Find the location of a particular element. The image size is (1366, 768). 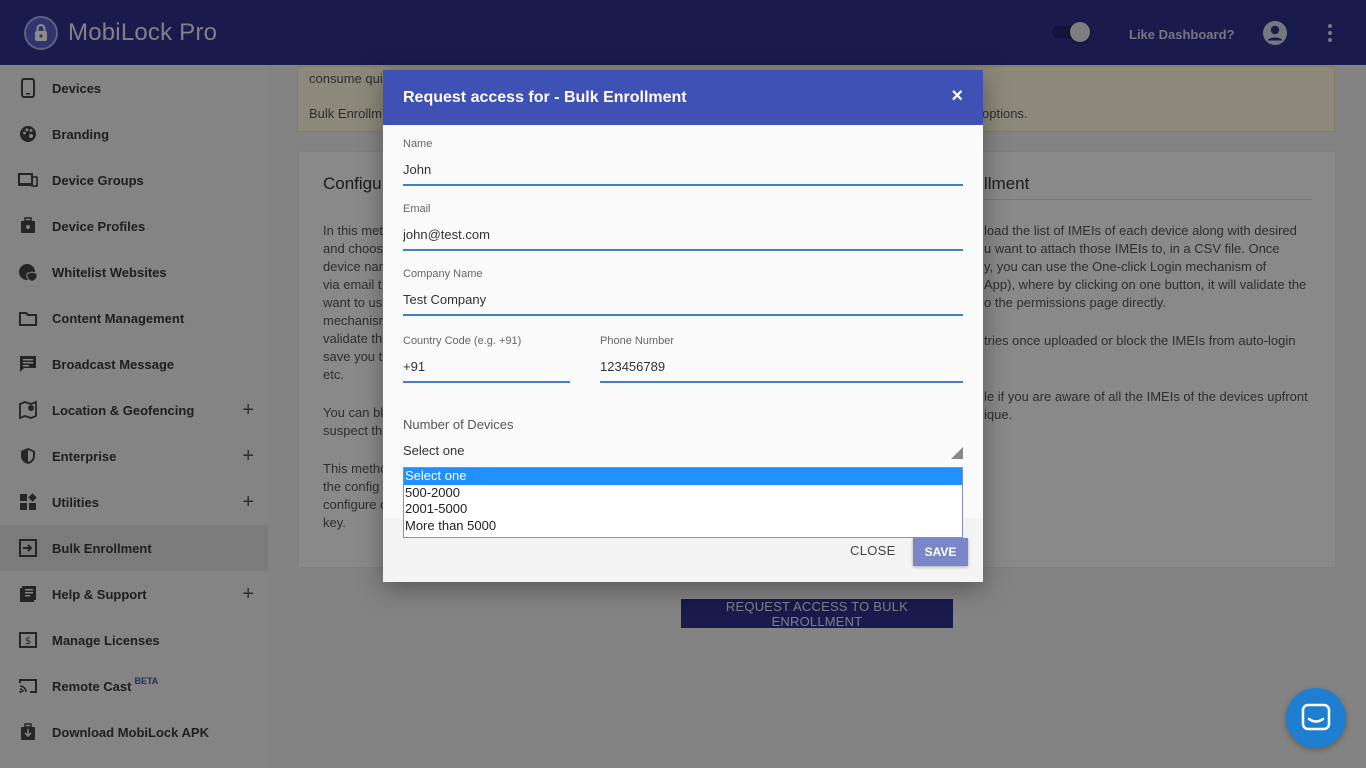

phone-field: 123456789 is located at coordinates (632, 366).